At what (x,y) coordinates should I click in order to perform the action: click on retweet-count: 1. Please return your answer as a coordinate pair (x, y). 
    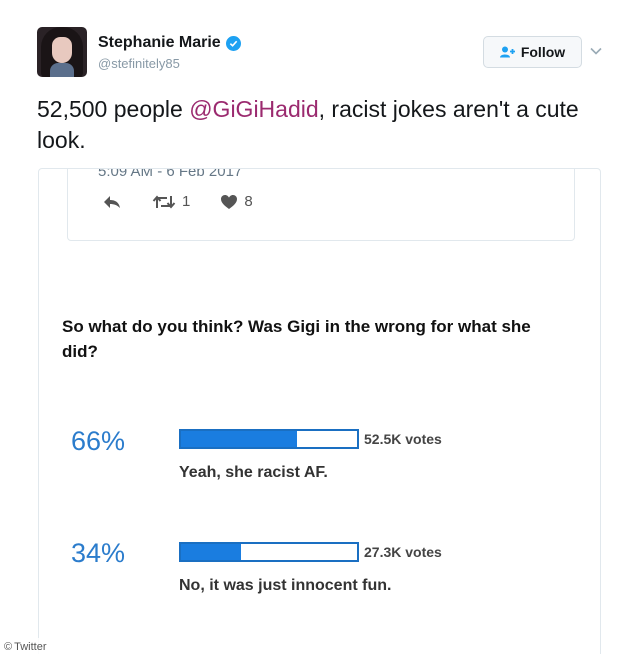
    Looking at the image, I should click on (186, 201).